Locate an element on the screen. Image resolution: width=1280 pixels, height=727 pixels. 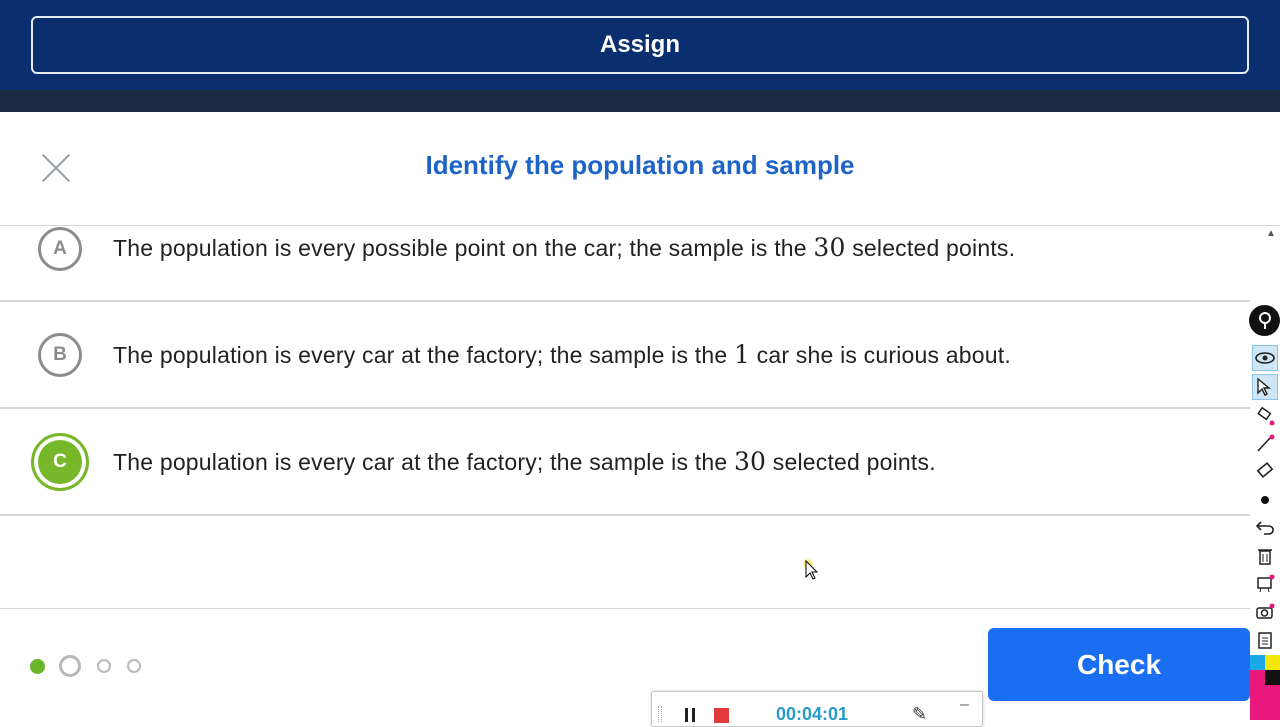
color-swatch-black is located at coordinates (1272, 677).